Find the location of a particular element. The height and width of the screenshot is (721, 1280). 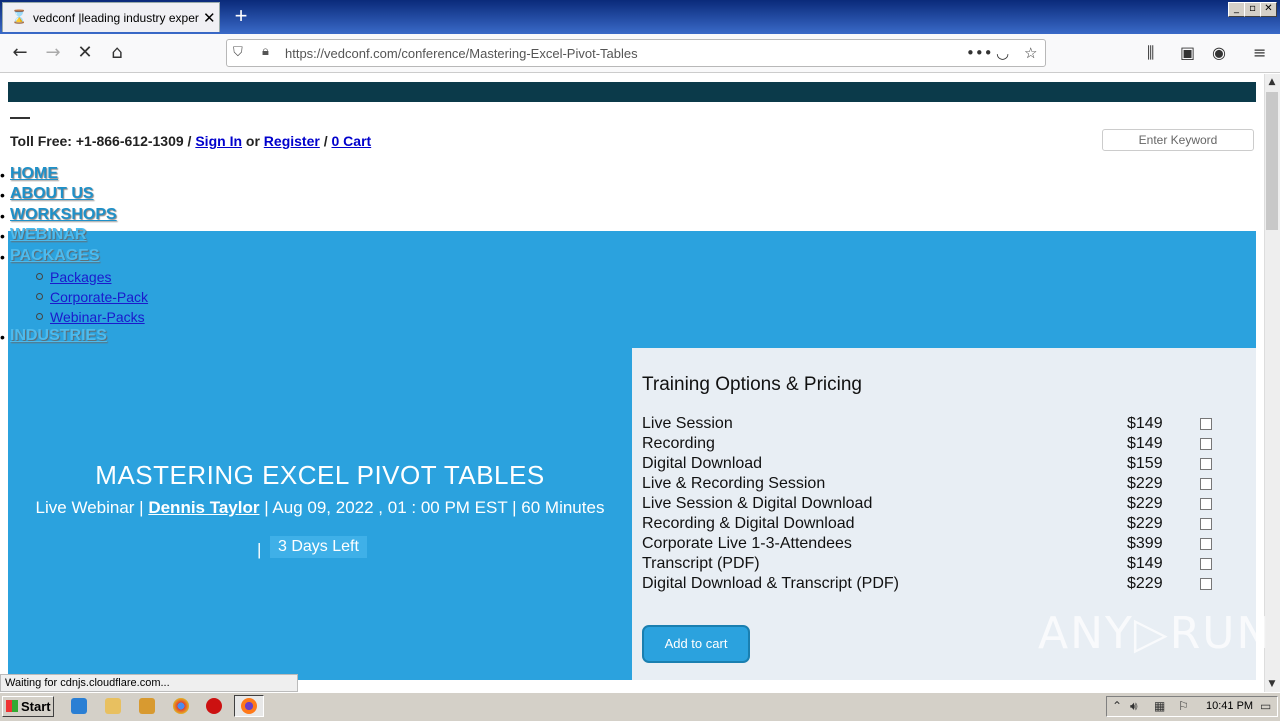

menu-hamburger-icon: ≡ is located at coordinates (1259, 52).